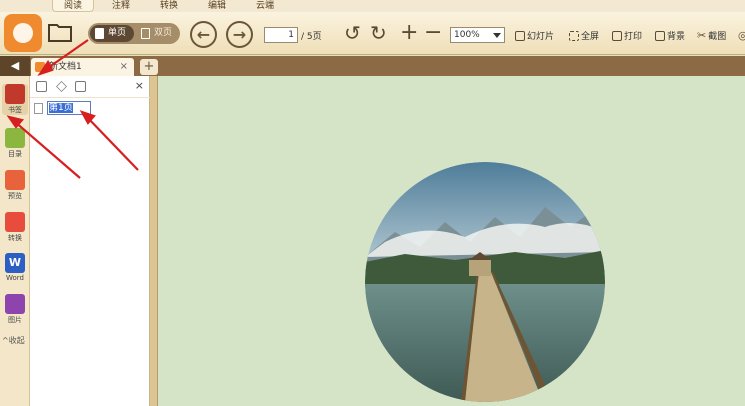 This screenshot has width=745, height=406. What do you see at coordinates (534, 35) in the screenshot?
I see `slideshow-button: 幻灯片` at bounding box center [534, 35].